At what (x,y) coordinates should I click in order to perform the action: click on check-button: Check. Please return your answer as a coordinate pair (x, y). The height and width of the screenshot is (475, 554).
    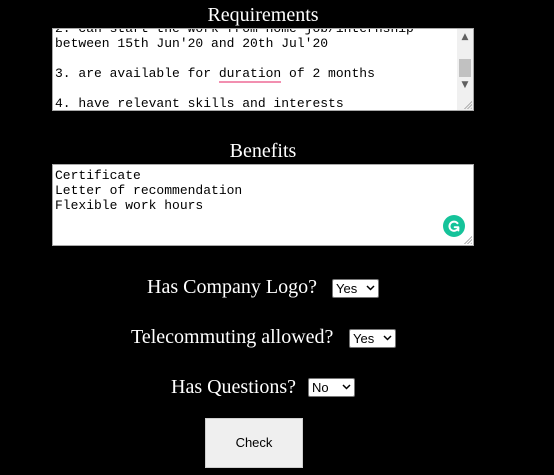
    Looking at the image, I should click on (254, 443).